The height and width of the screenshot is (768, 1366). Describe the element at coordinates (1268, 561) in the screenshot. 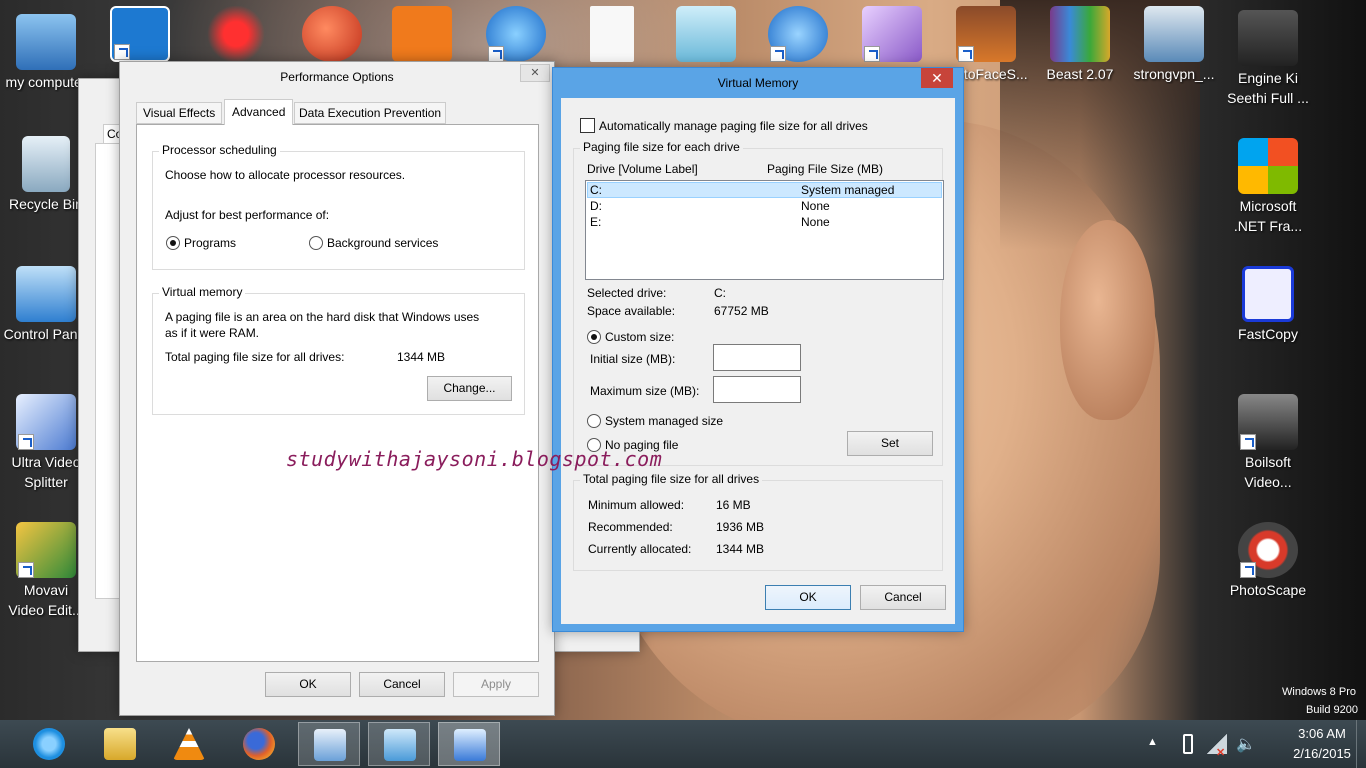

I see `desktop-icon-photoscape: PhotoScape` at that location.